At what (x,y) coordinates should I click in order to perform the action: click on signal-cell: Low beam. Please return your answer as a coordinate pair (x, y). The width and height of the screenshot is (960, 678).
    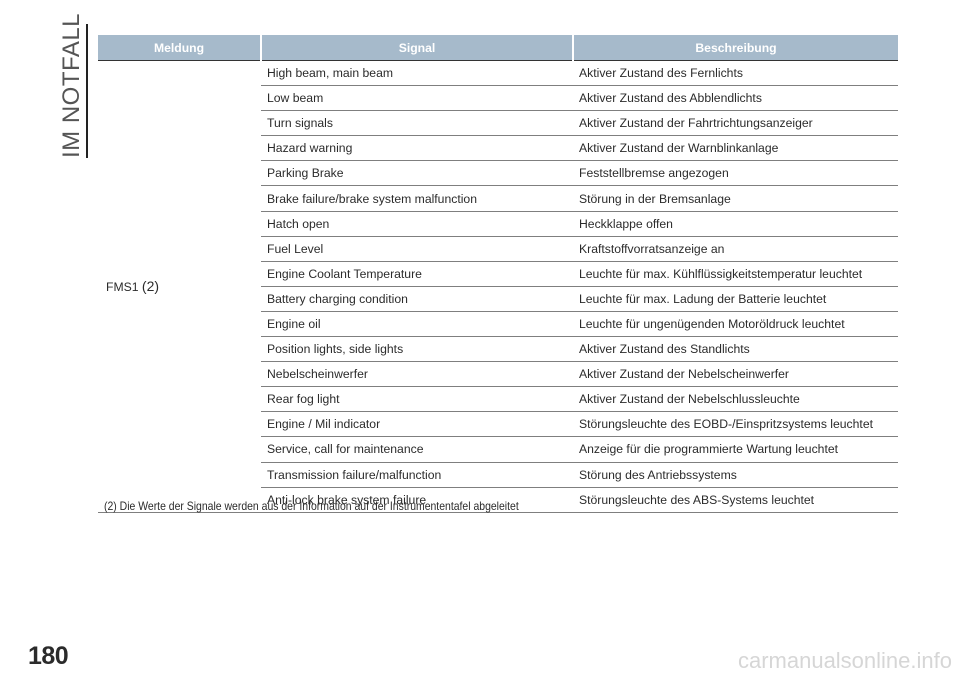
    Looking at the image, I should click on (417, 98).